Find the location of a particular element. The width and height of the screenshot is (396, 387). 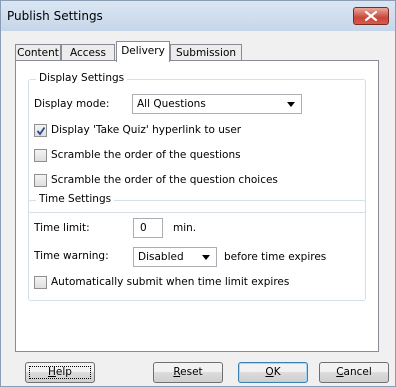

button-mnemonic: O is located at coordinates (269, 372).